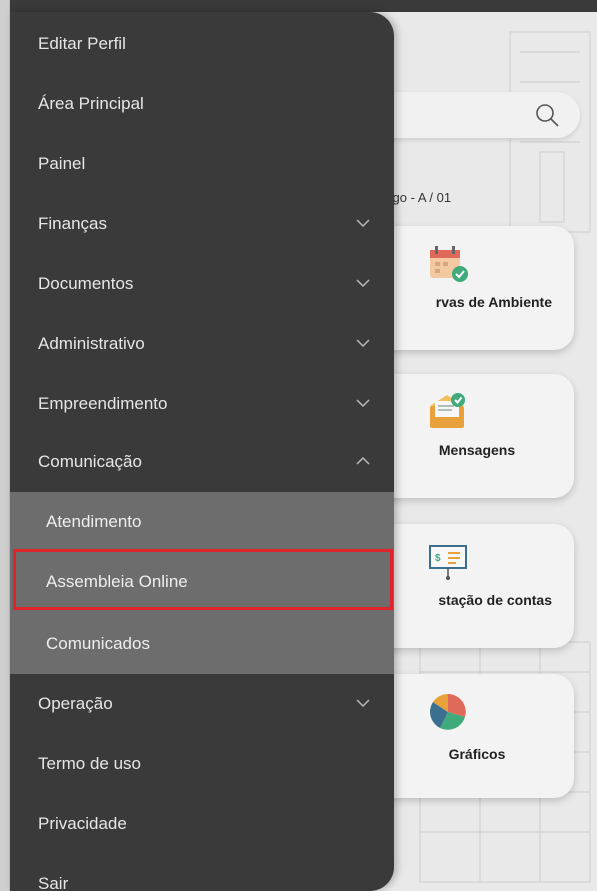 This screenshot has height=891, width=597. What do you see at coordinates (202, 644) in the screenshot?
I see `submenu-item-comunicados: Comunicados` at bounding box center [202, 644].